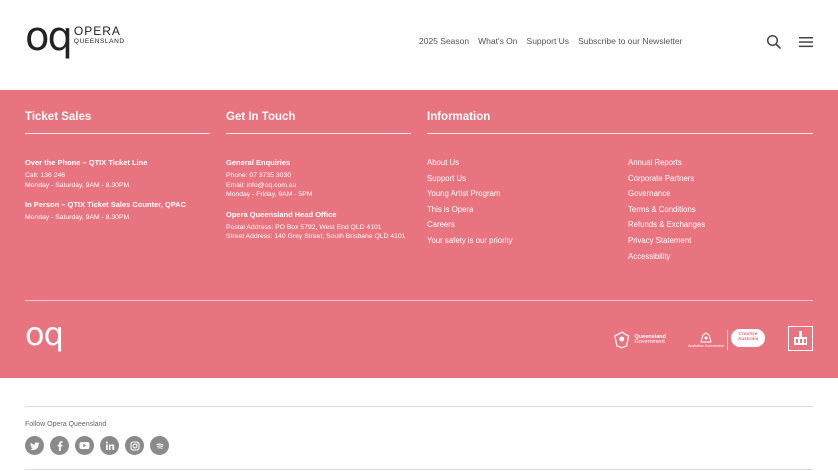 The width and height of the screenshot is (838, 471). What do you see at coordinates (261, 117) in the screenshot?
I see `get-in-touch-title: Get In Touch` at bounding box center [261, 117].